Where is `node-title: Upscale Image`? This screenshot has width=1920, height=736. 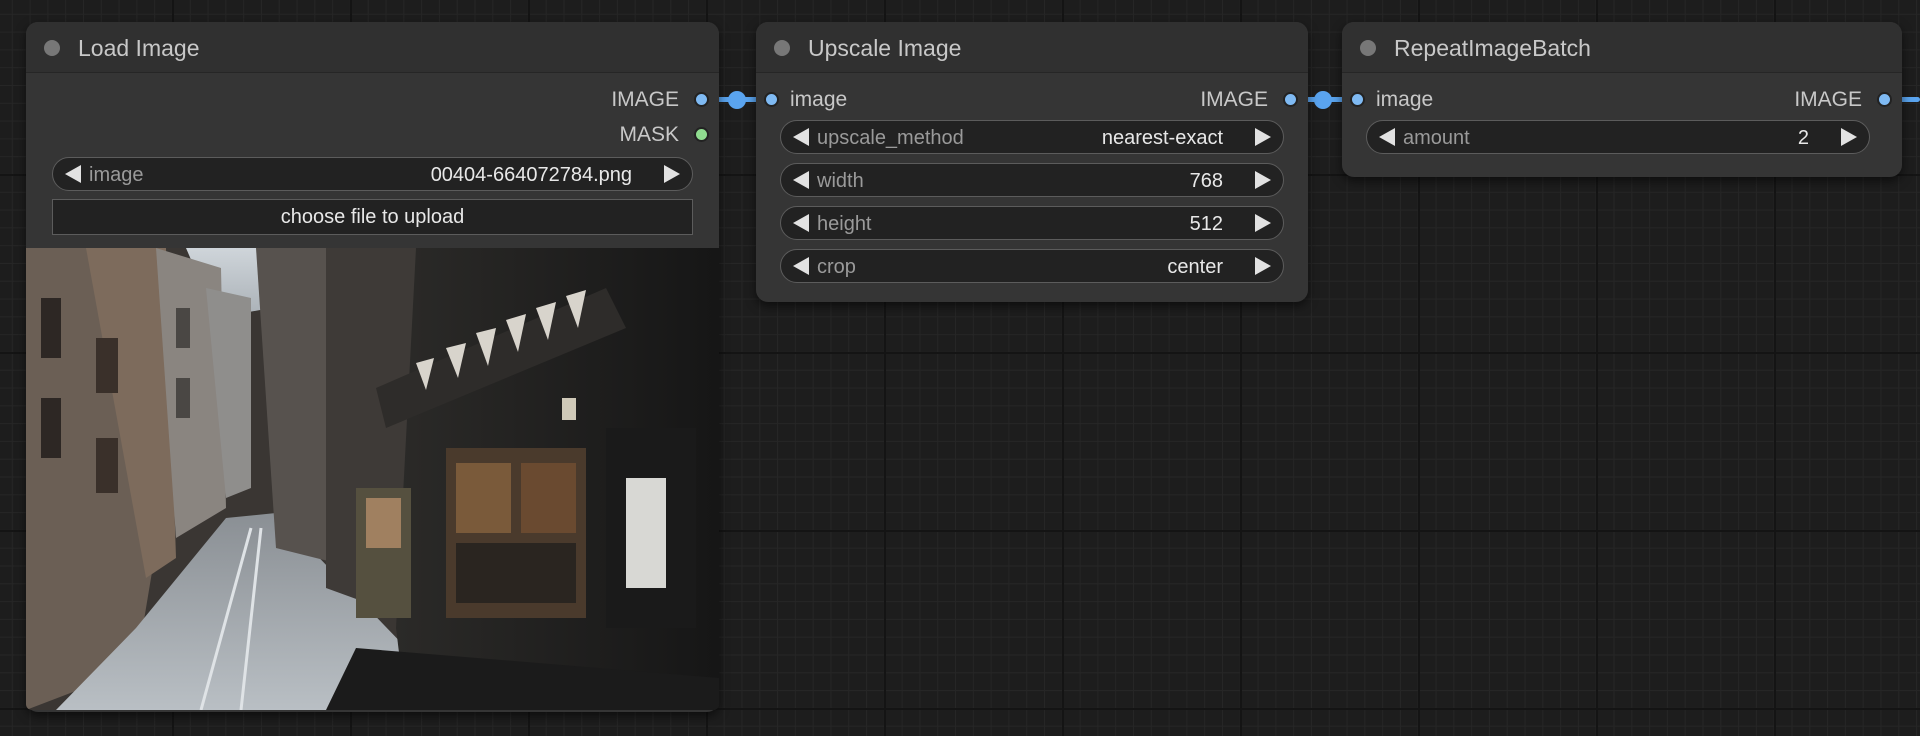 node-title: Upscale Image is located at coordinates (885, 48).